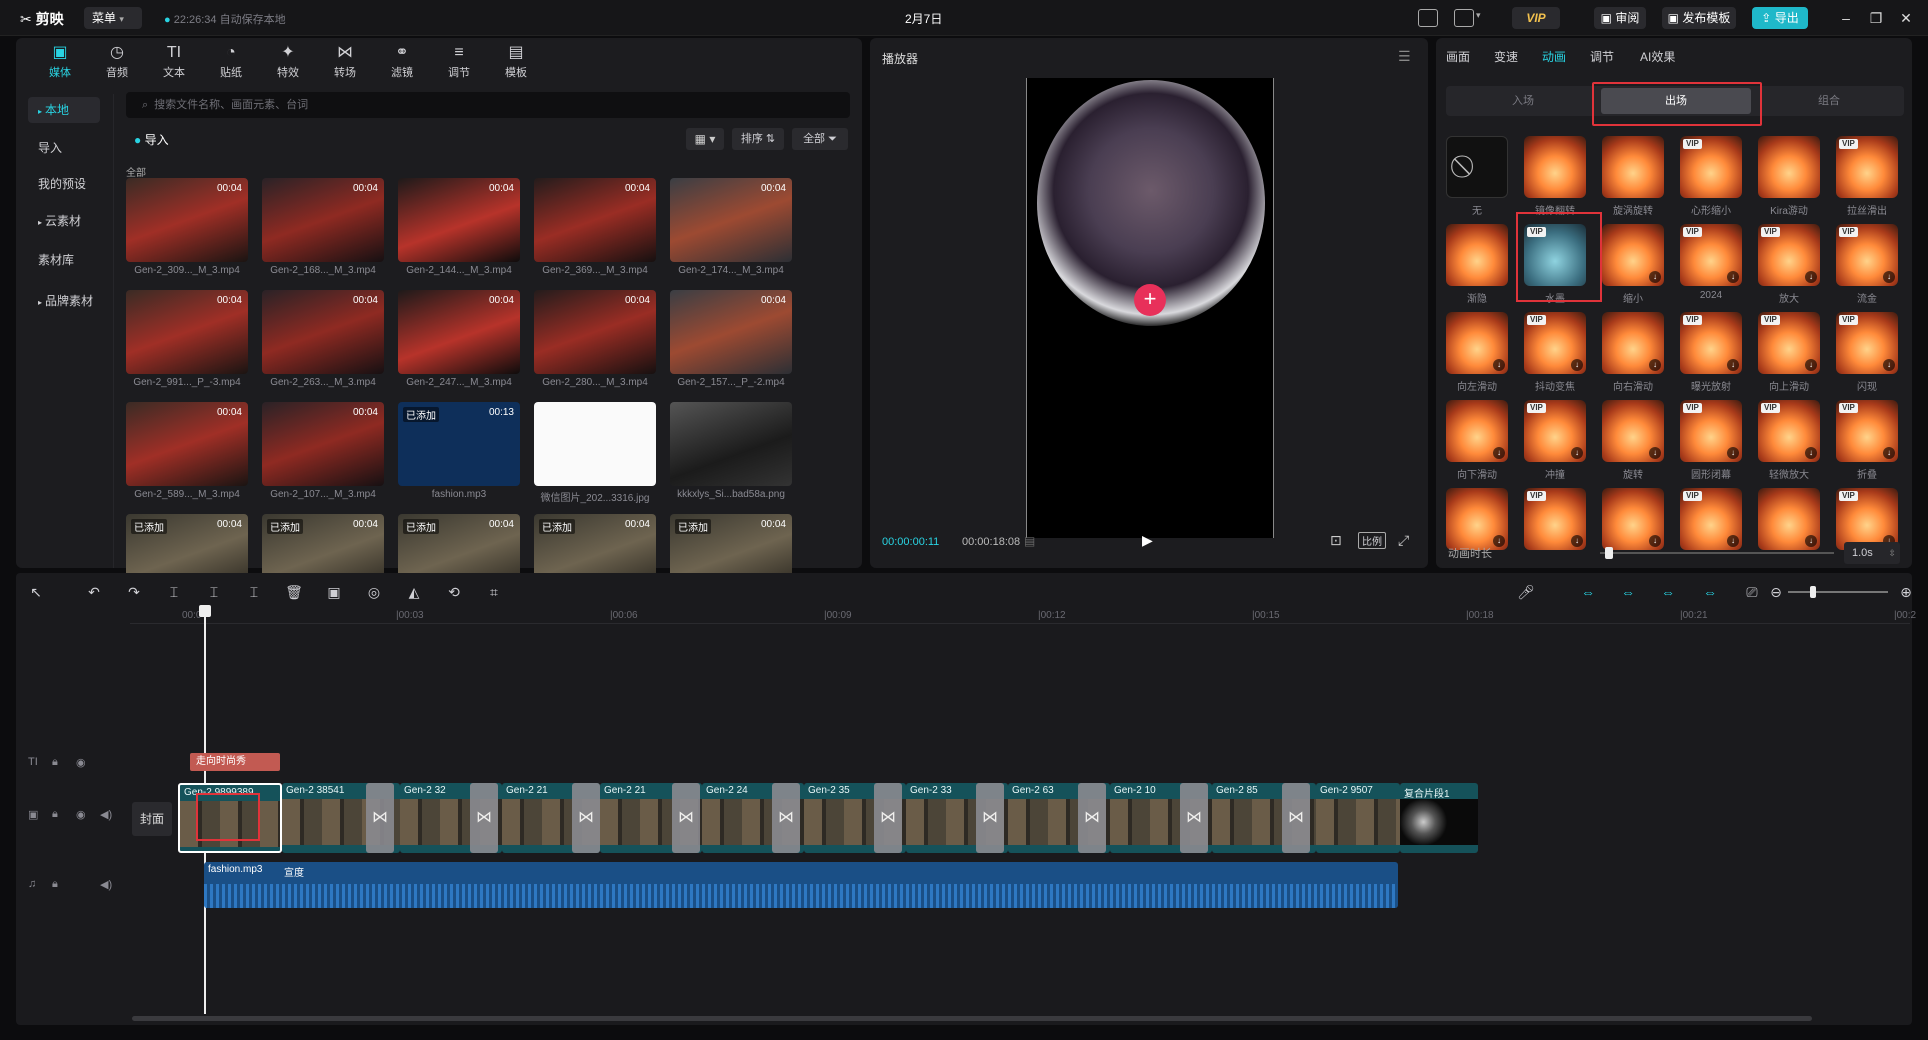 This screenshot has width=1928, height=1040. Describe the element at coordinates (1789, 443) in the screenshot. I see `animation-item: VIP ↓ 轻微放大` at that location.